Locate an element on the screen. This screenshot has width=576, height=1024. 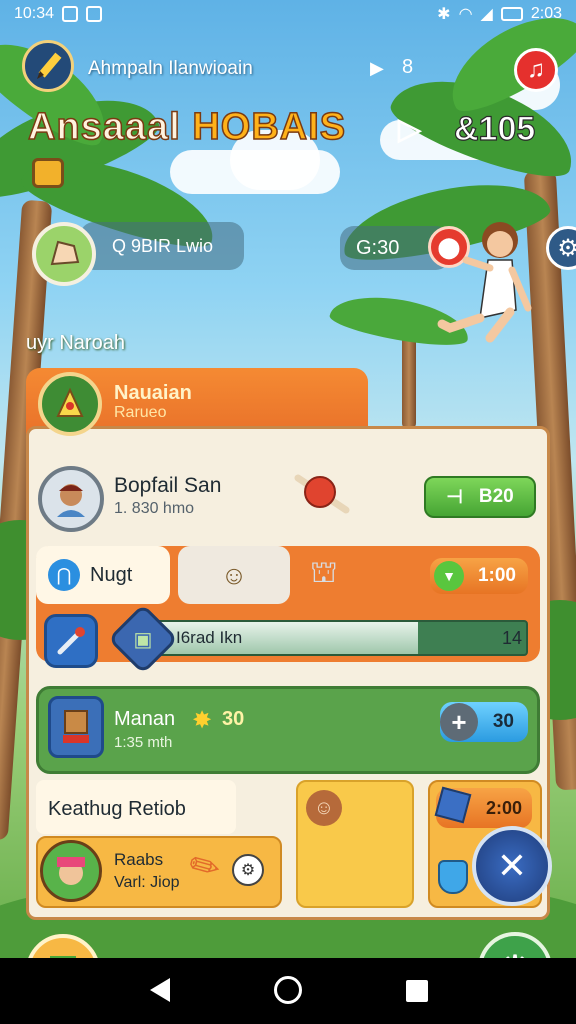
profile-action-label: B20 is located at coordinates (496, 496).